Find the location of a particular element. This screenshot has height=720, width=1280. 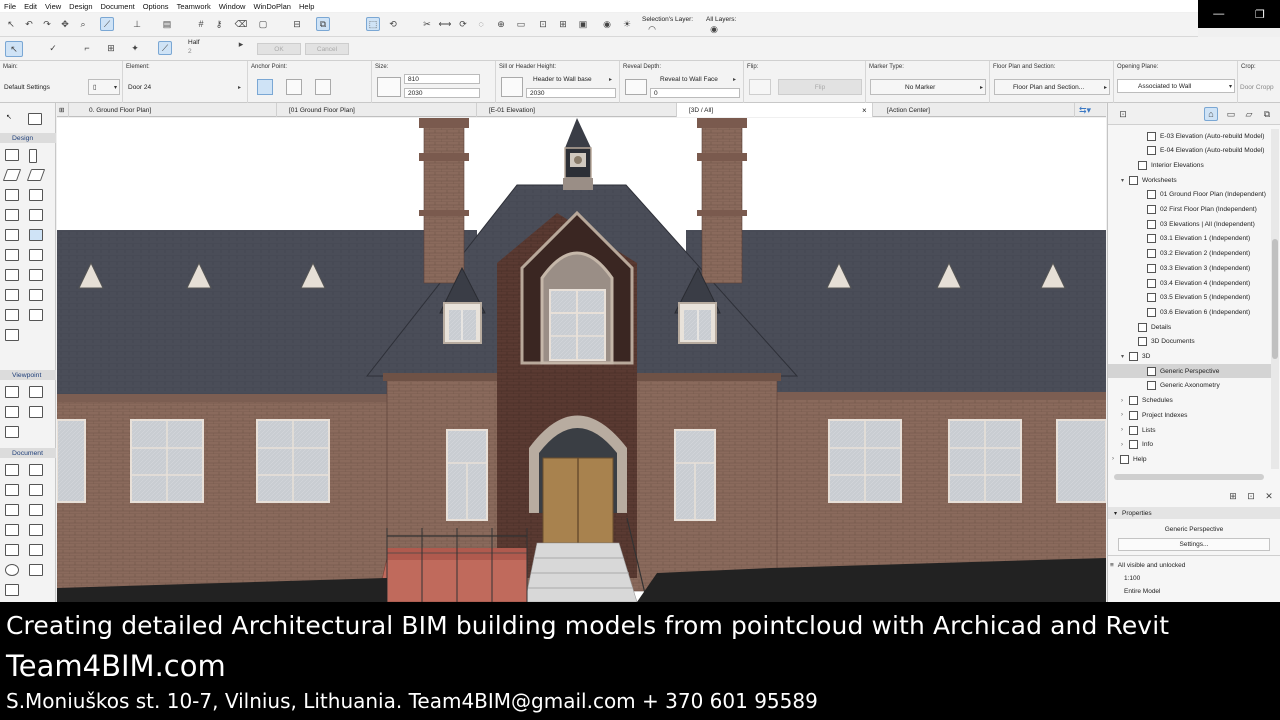

design-section-header: Design is located at coordinates (28, 138).